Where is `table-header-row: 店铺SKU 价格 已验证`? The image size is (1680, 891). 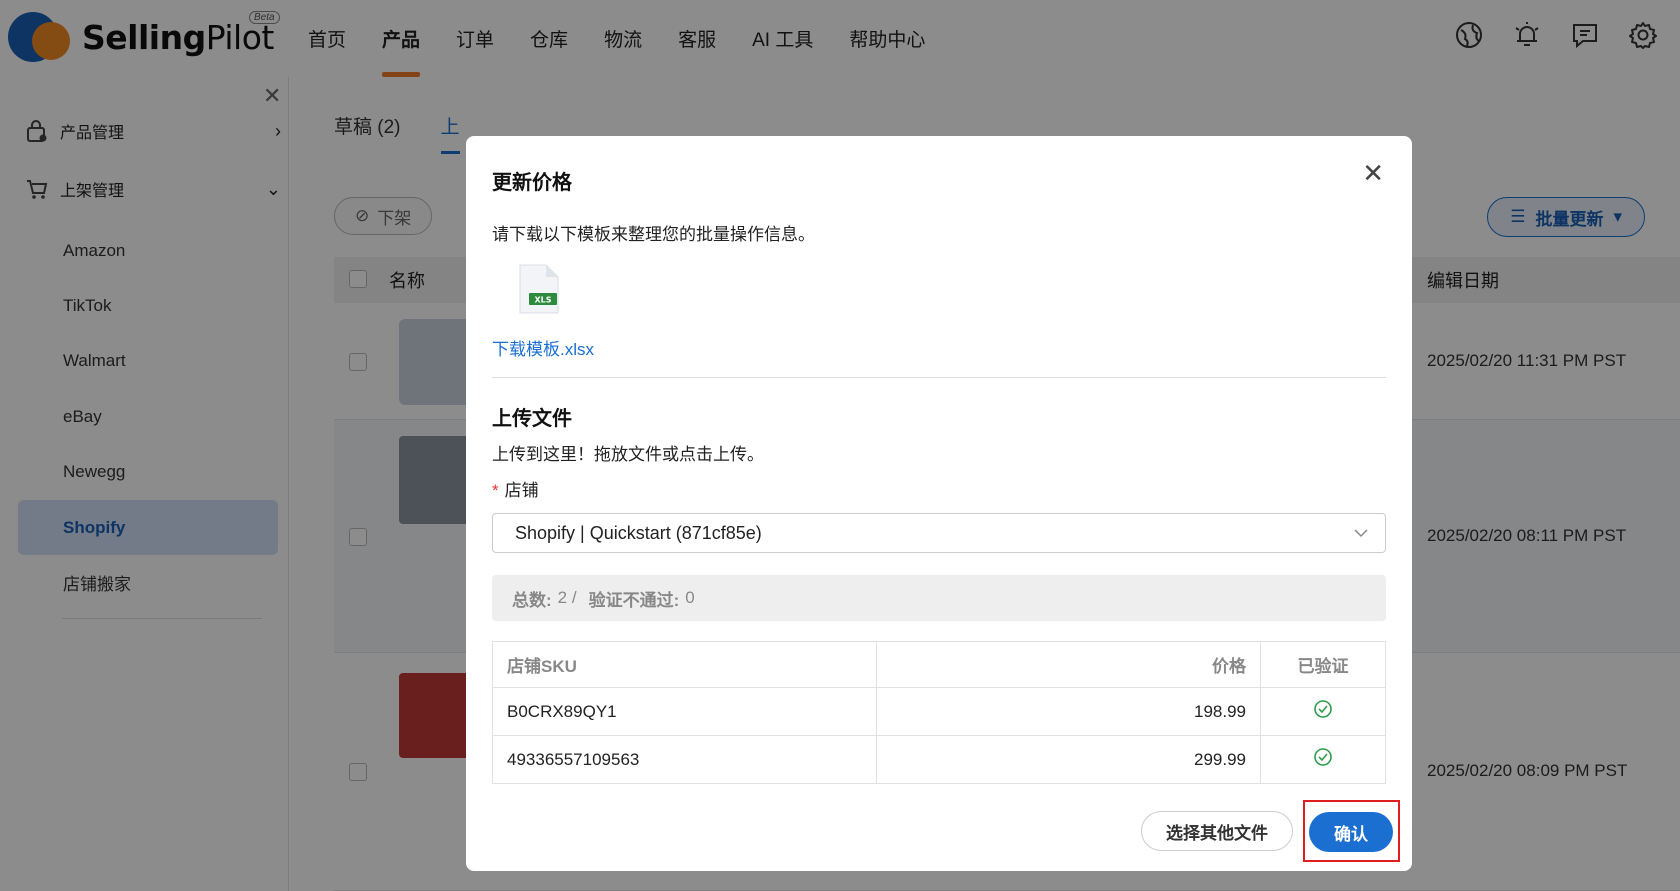
table-header-row: 店铺SKU 价格 已验证 is located at coordinates (939, 664).